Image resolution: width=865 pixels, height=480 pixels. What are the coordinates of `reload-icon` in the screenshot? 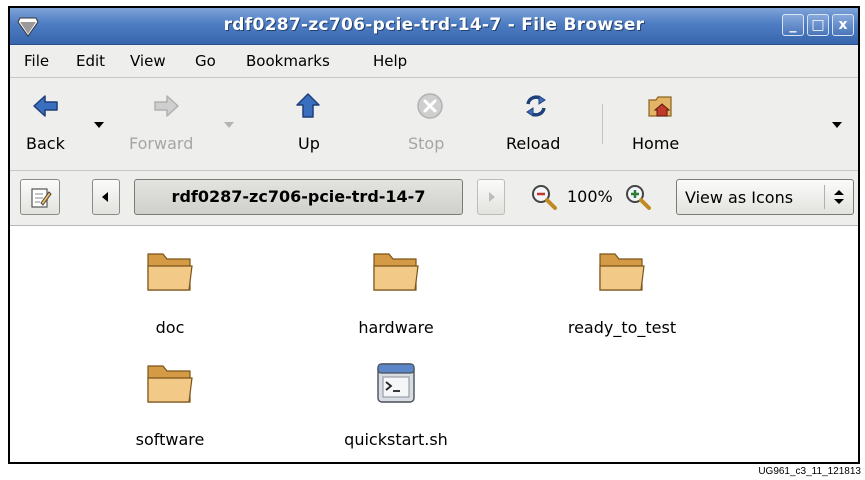 It's located at (536, 106).